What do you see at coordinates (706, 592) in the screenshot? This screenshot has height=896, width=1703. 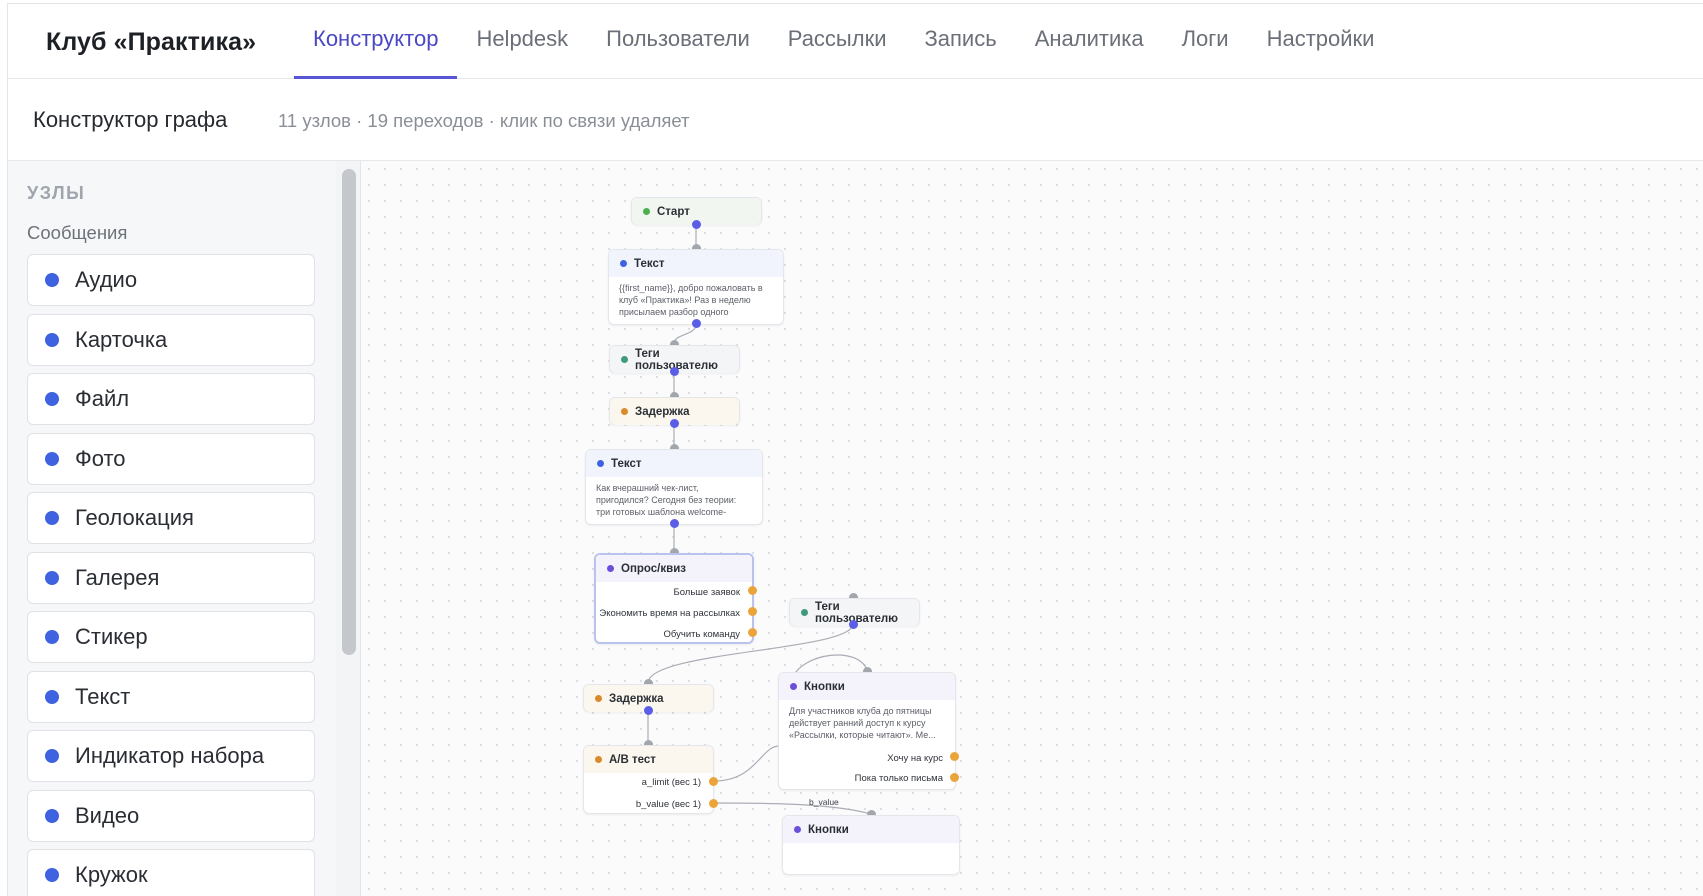 I see `poll-option: Больше заявок` at bounding box center [706, 592].